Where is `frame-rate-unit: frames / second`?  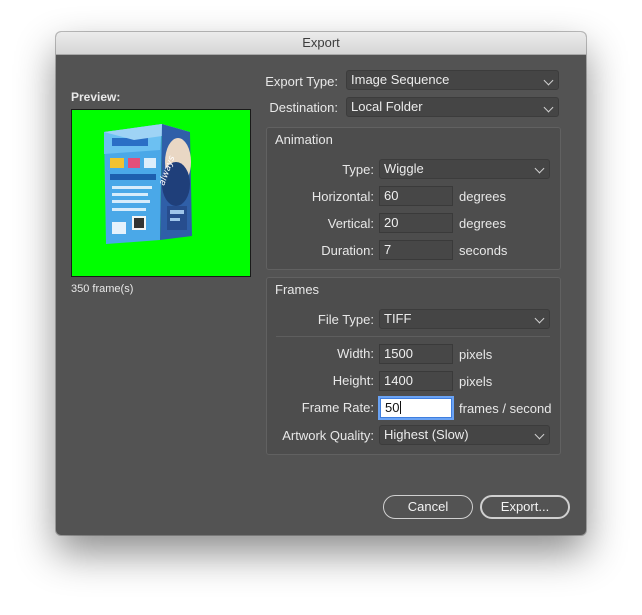
frame-rate-unit: frames / second is located at coordinates (505, 408).